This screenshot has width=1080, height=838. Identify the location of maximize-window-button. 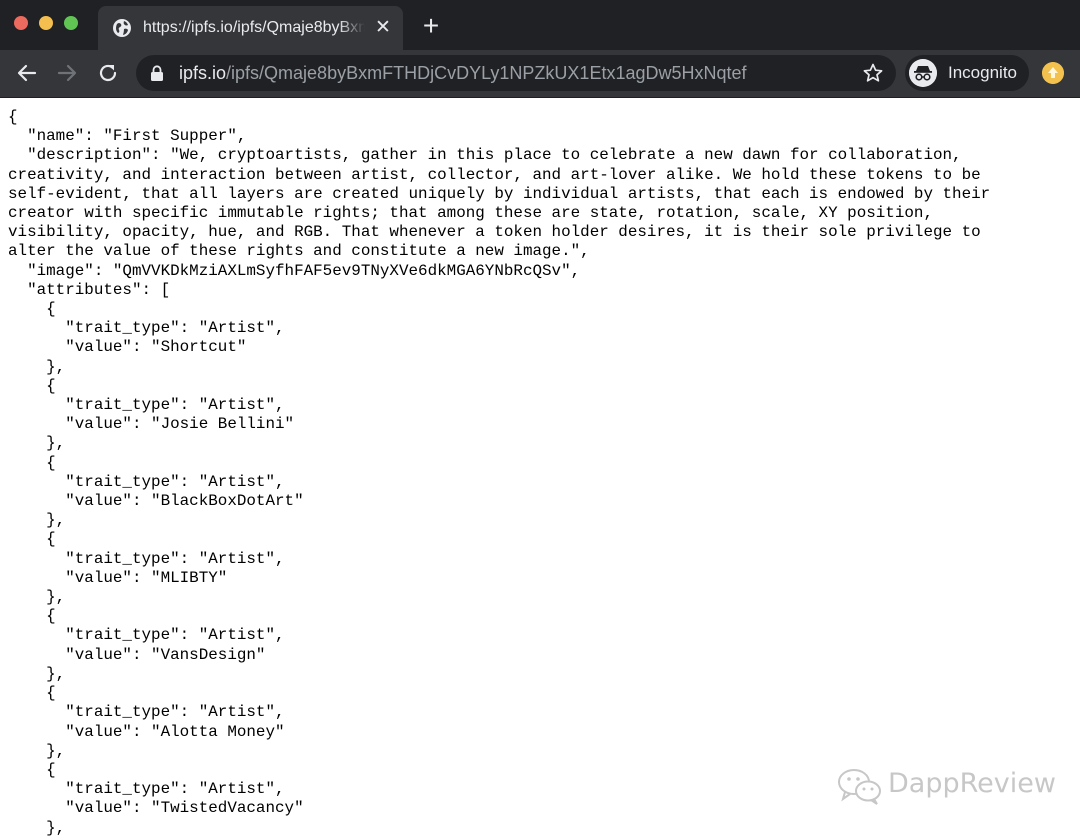
(71, 23).